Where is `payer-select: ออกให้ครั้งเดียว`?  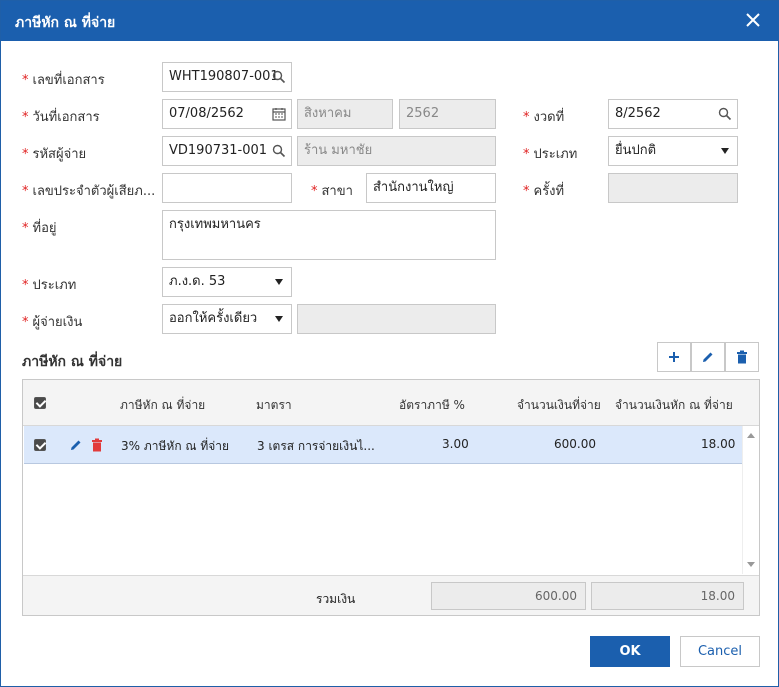 payer-select: ออกให้ครั้งเดียว is located at coordinates (227, 319).